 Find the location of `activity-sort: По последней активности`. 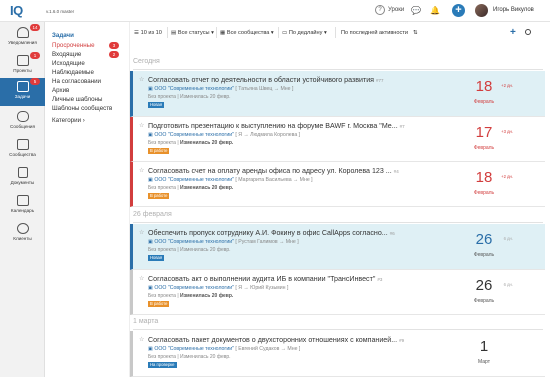

activity-sort: По последней активности is located at coordinates (374, 33).